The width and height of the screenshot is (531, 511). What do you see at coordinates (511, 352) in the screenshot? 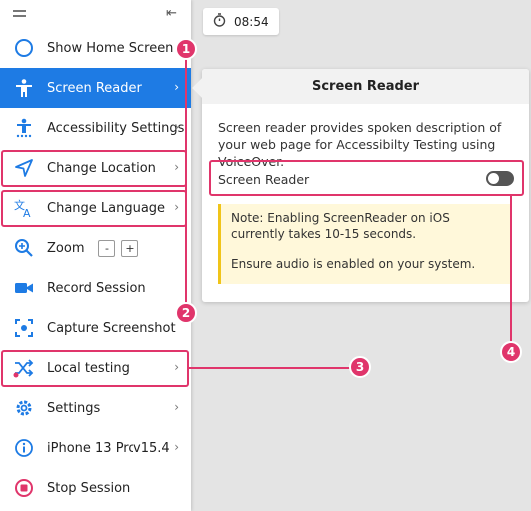
I see `annotation-badge-4: 4` at bounding box center [511, 352].